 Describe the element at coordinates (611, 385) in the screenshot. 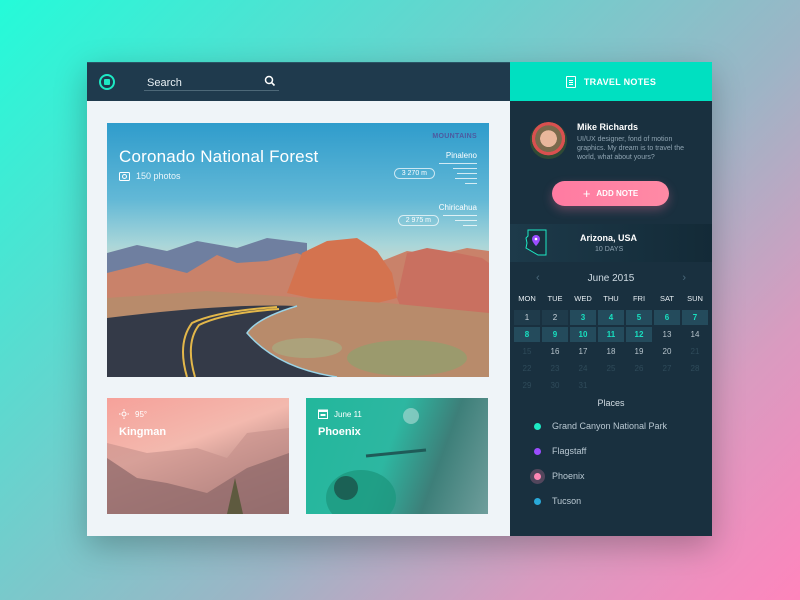

I see `calendar-week: 29 30 31` at that location.